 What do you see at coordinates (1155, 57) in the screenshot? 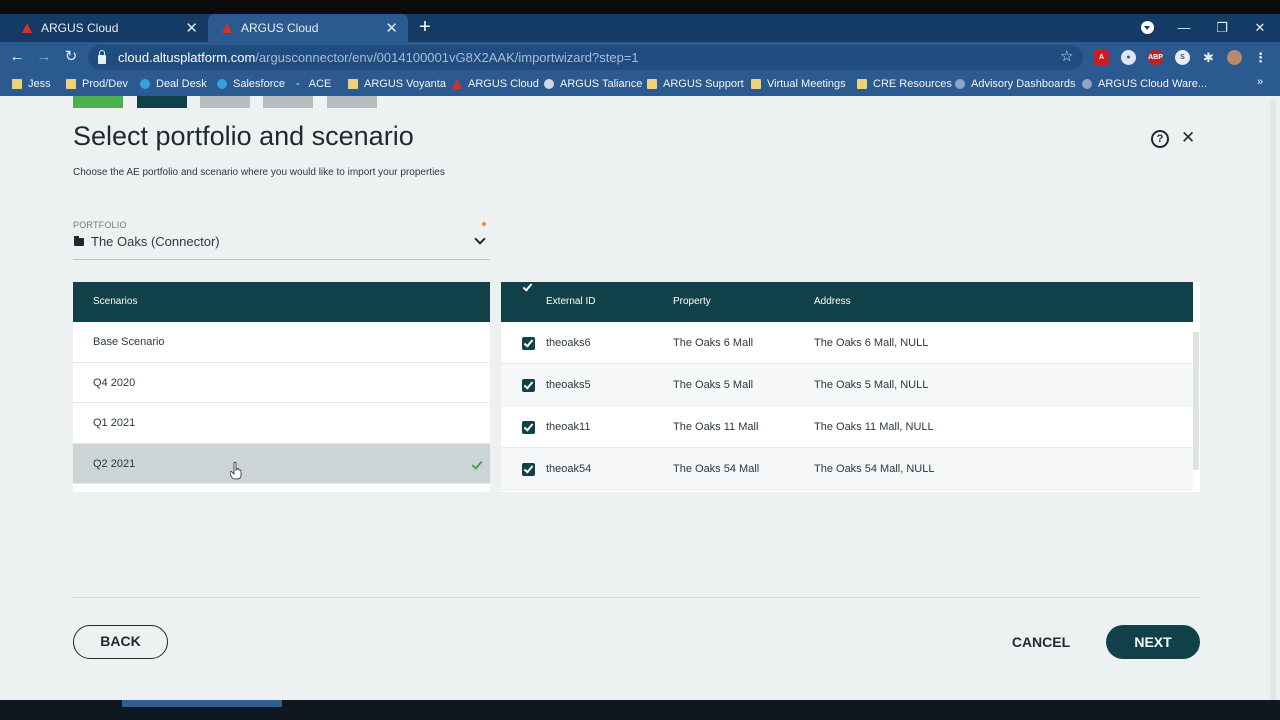
I see `adblock-extension-icon: ABP` at bounding box center [1155, 57].